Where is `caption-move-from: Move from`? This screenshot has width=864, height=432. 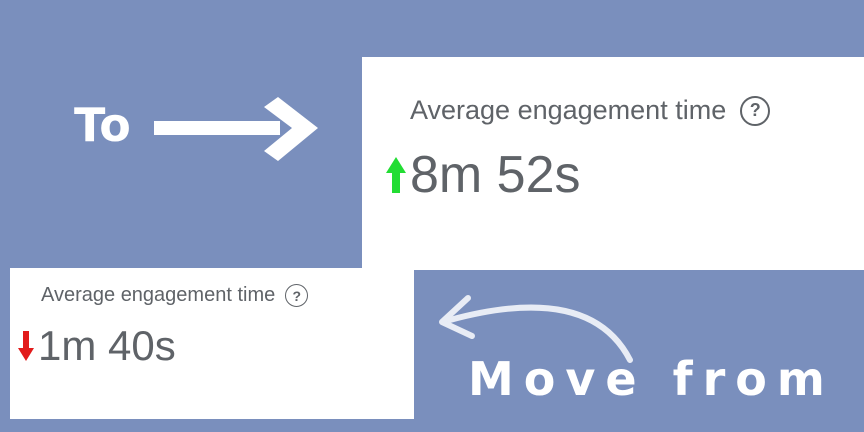 caption-move-from: Move from is located at coordinates (651, 379).